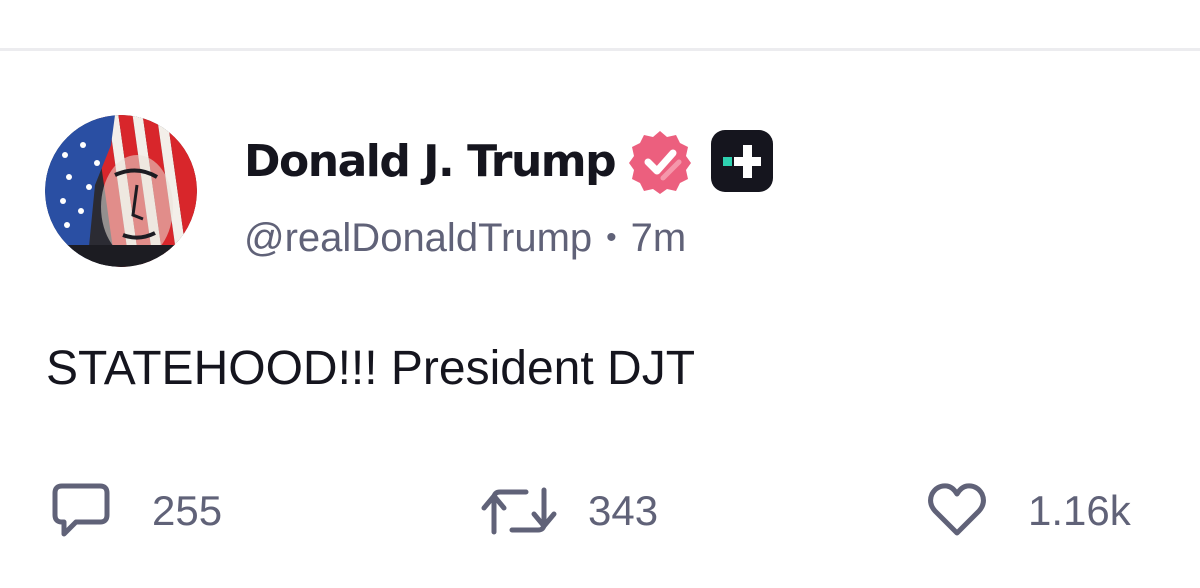 Image resolution: width=1200 pixels, height=588 pixels. I want to click on like-button: 1.16k, so click(1028, 511).